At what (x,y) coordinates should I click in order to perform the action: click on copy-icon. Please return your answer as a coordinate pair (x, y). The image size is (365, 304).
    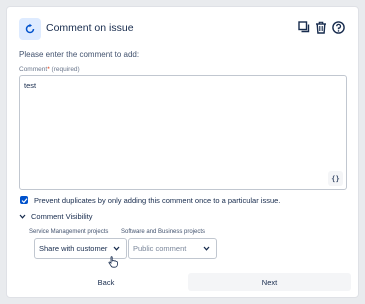
    Looking at the image, I should click on (304, 27).